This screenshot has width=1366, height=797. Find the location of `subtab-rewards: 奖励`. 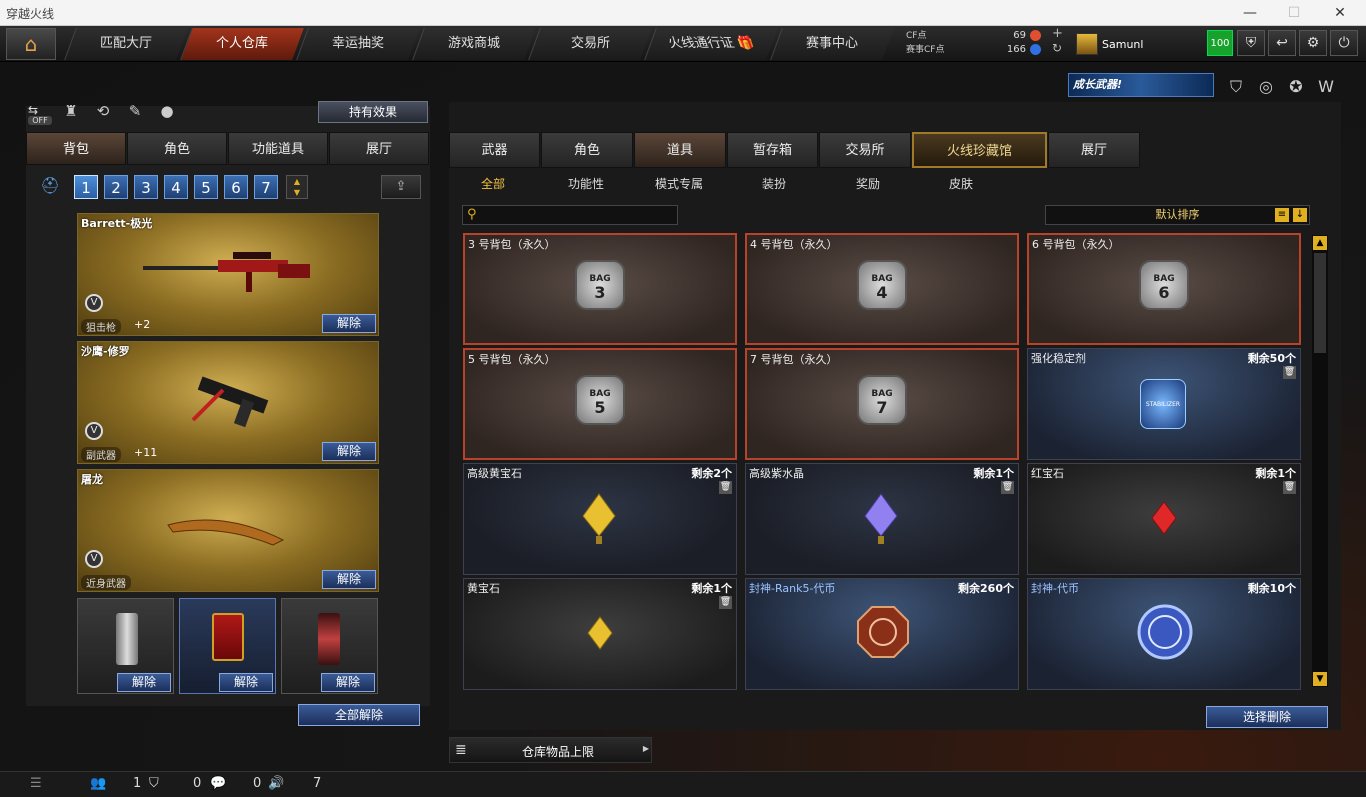

subtab-rewards: 奖励 is located at coordinates (868, 183).